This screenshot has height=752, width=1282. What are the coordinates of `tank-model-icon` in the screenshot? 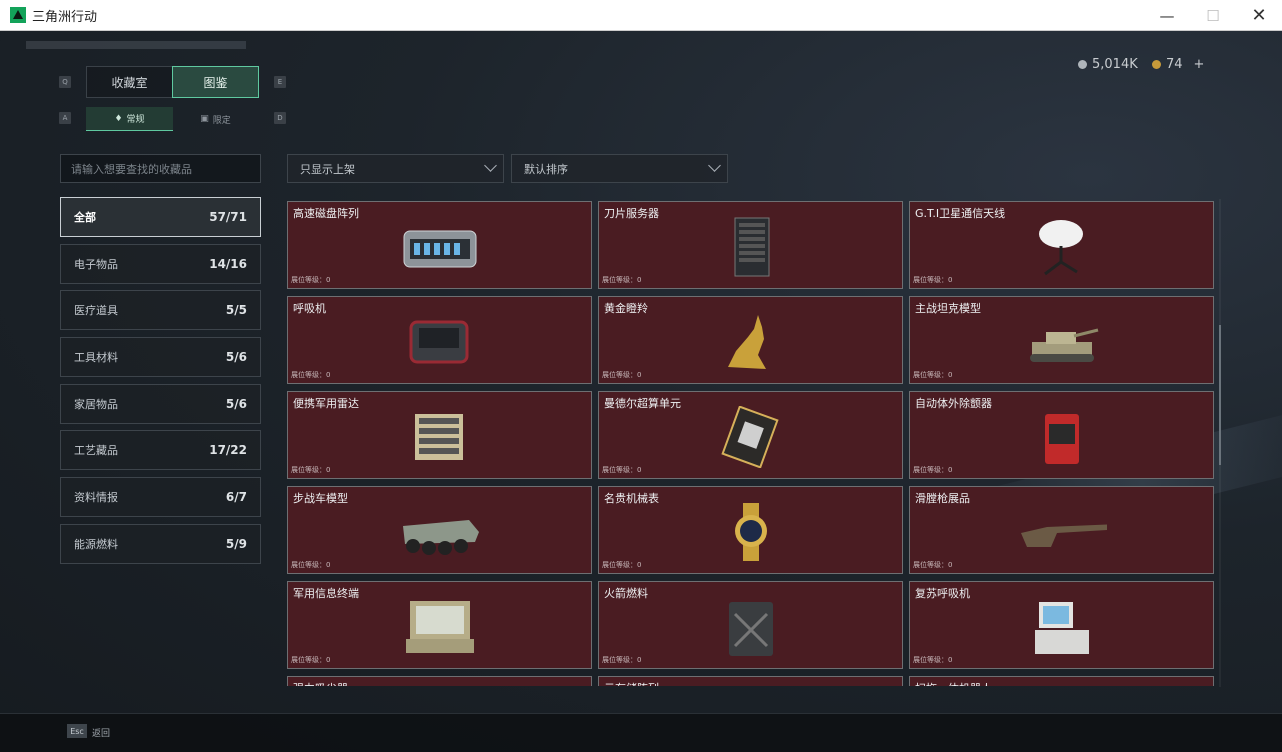 It's located at (1062, 342).